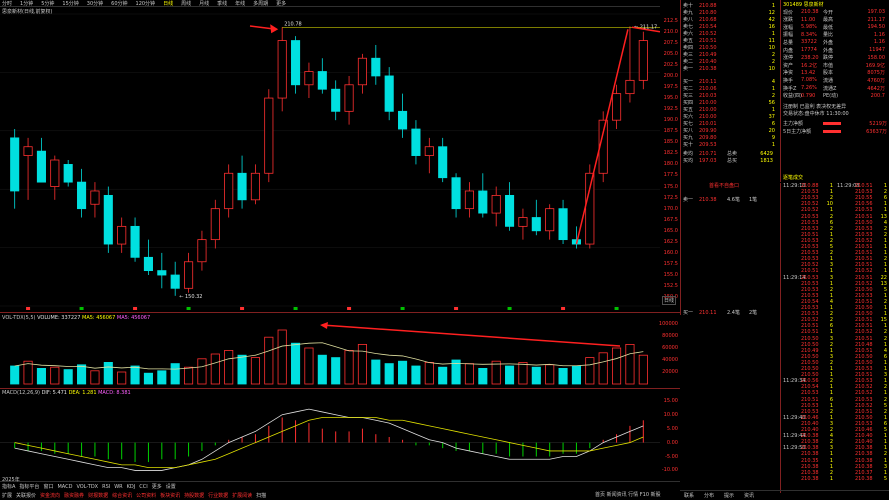 The image size is (889, 500). What do you see at coordinates (788, 42) in the screenshot?
I see `quote-label: 总量` at bounding box center [788, 42].